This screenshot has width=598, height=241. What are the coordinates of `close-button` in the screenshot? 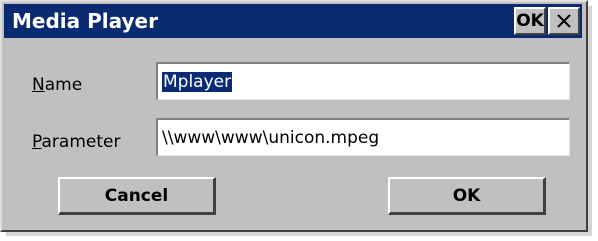 It's located at (564, 21).